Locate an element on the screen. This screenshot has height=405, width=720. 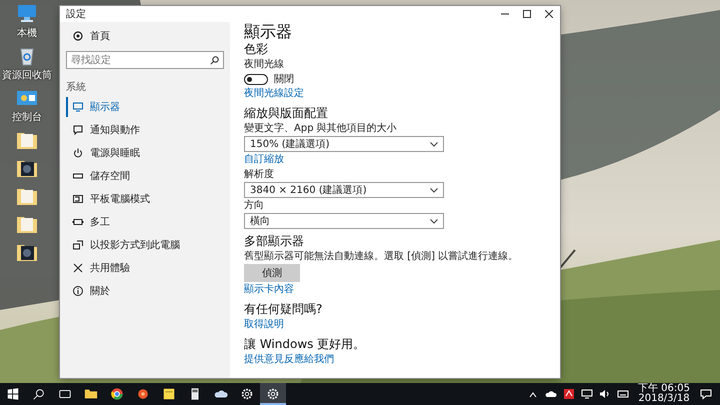
desktop-icon-label: 本機 is located at coordinates (27, 33).